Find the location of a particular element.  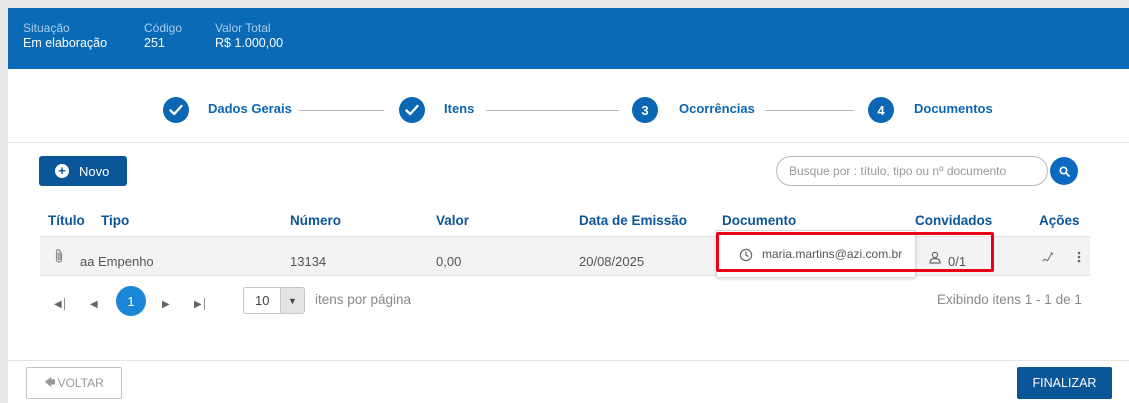

footer-divider is located at coordinates (568, 360).